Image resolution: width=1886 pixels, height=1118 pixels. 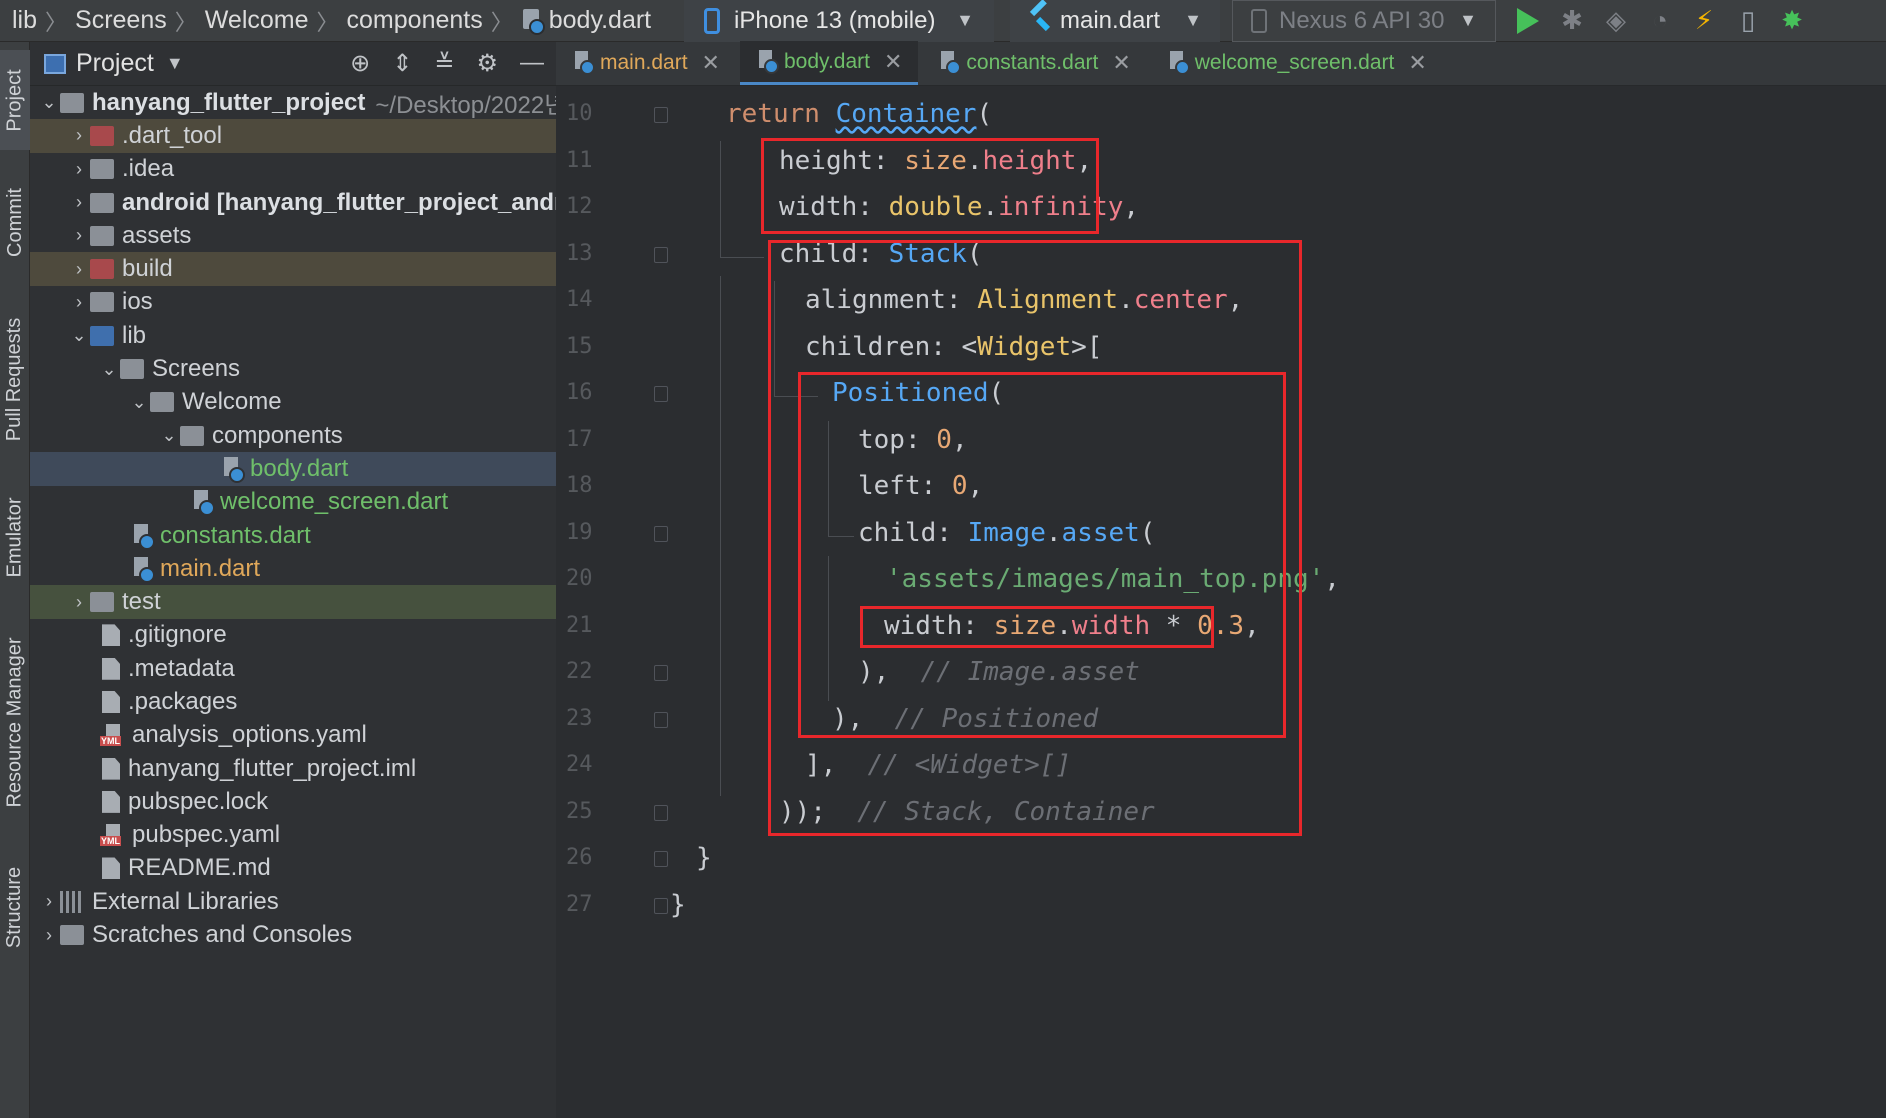 What do you see at coordinates (293, 136) in the screenshot?
I see `tree-item-dart-tool: › .dart_tool` at bounding box center [293, 136].